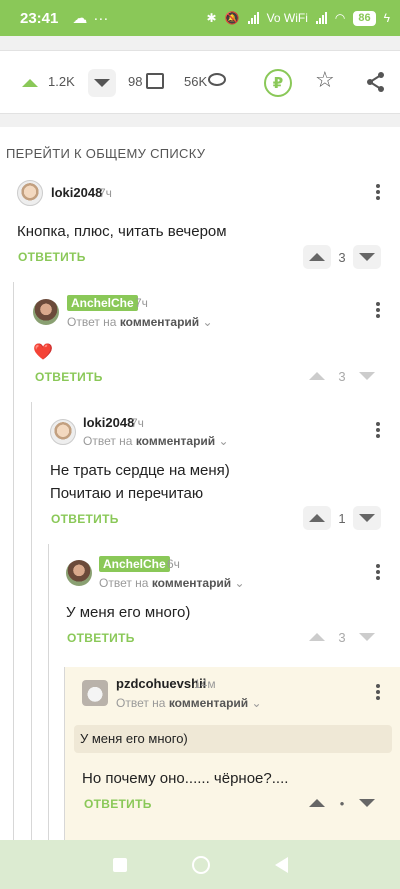 Image resolution: width=400 pixels, height=889 pixels. What do you see at coordinates (161, 683) in the screenshot?
I see `comment-author: pzdcohuevshii` at bounding box center [161, 683].